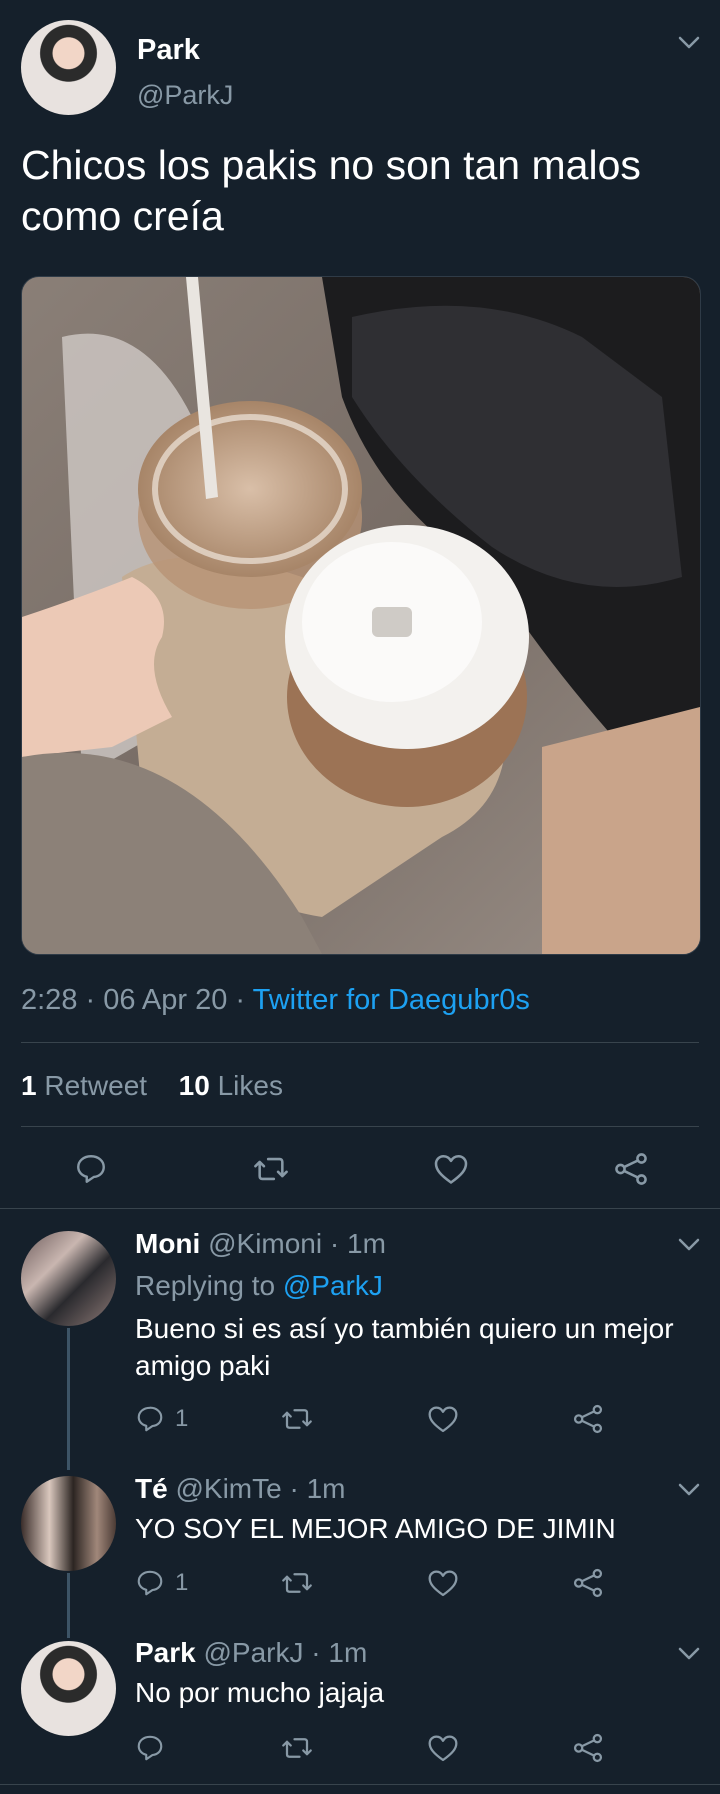 This screenshot has height=1794, width=720. I want to click on reply-header: Moni @Kimoni · 1m, so click(260, 1244).